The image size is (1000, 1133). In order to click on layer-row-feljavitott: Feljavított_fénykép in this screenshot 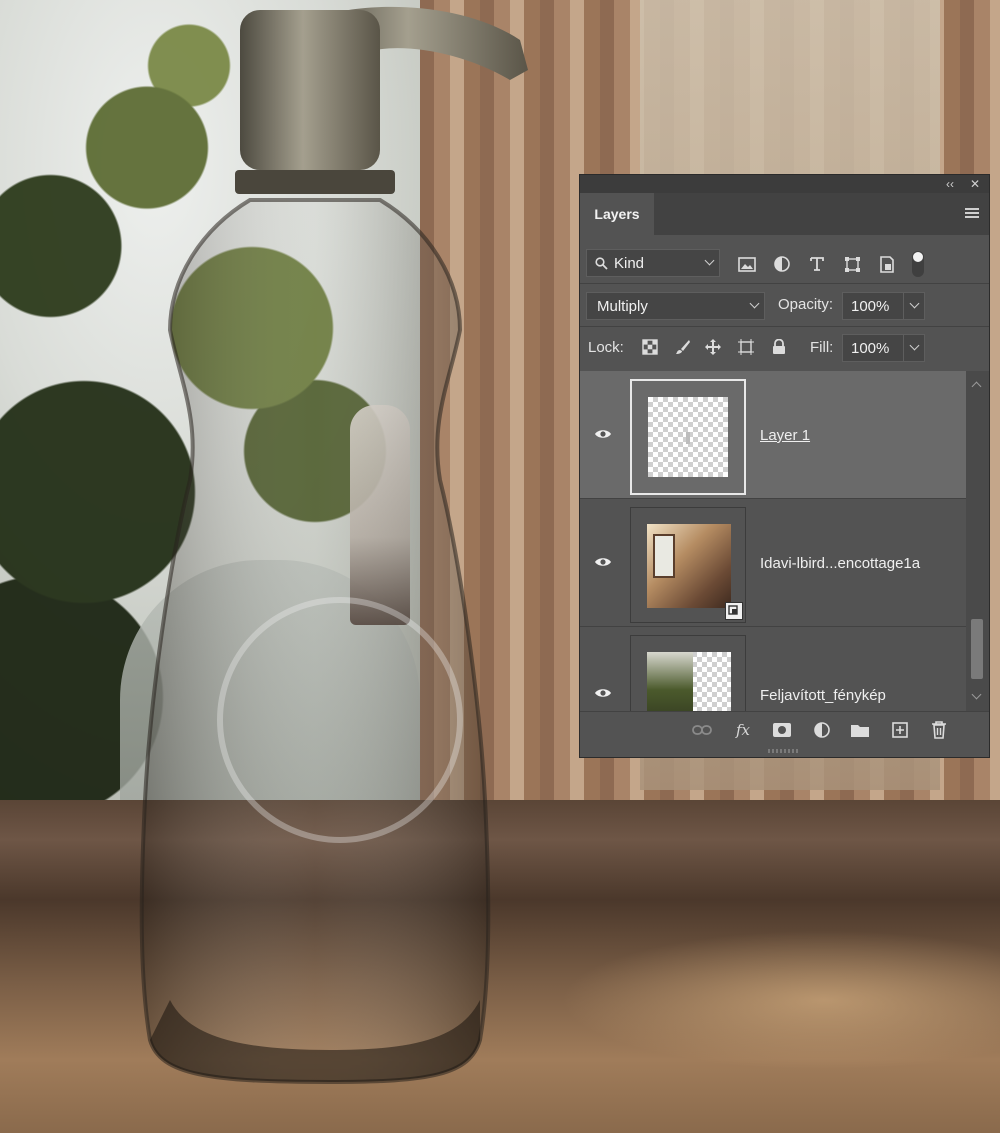, I will do `click(773, 669)`.